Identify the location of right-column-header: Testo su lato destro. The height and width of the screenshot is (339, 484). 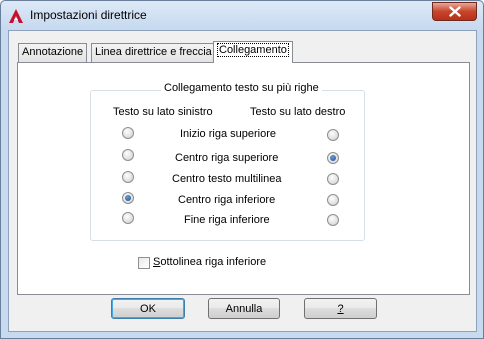
(298, 112).